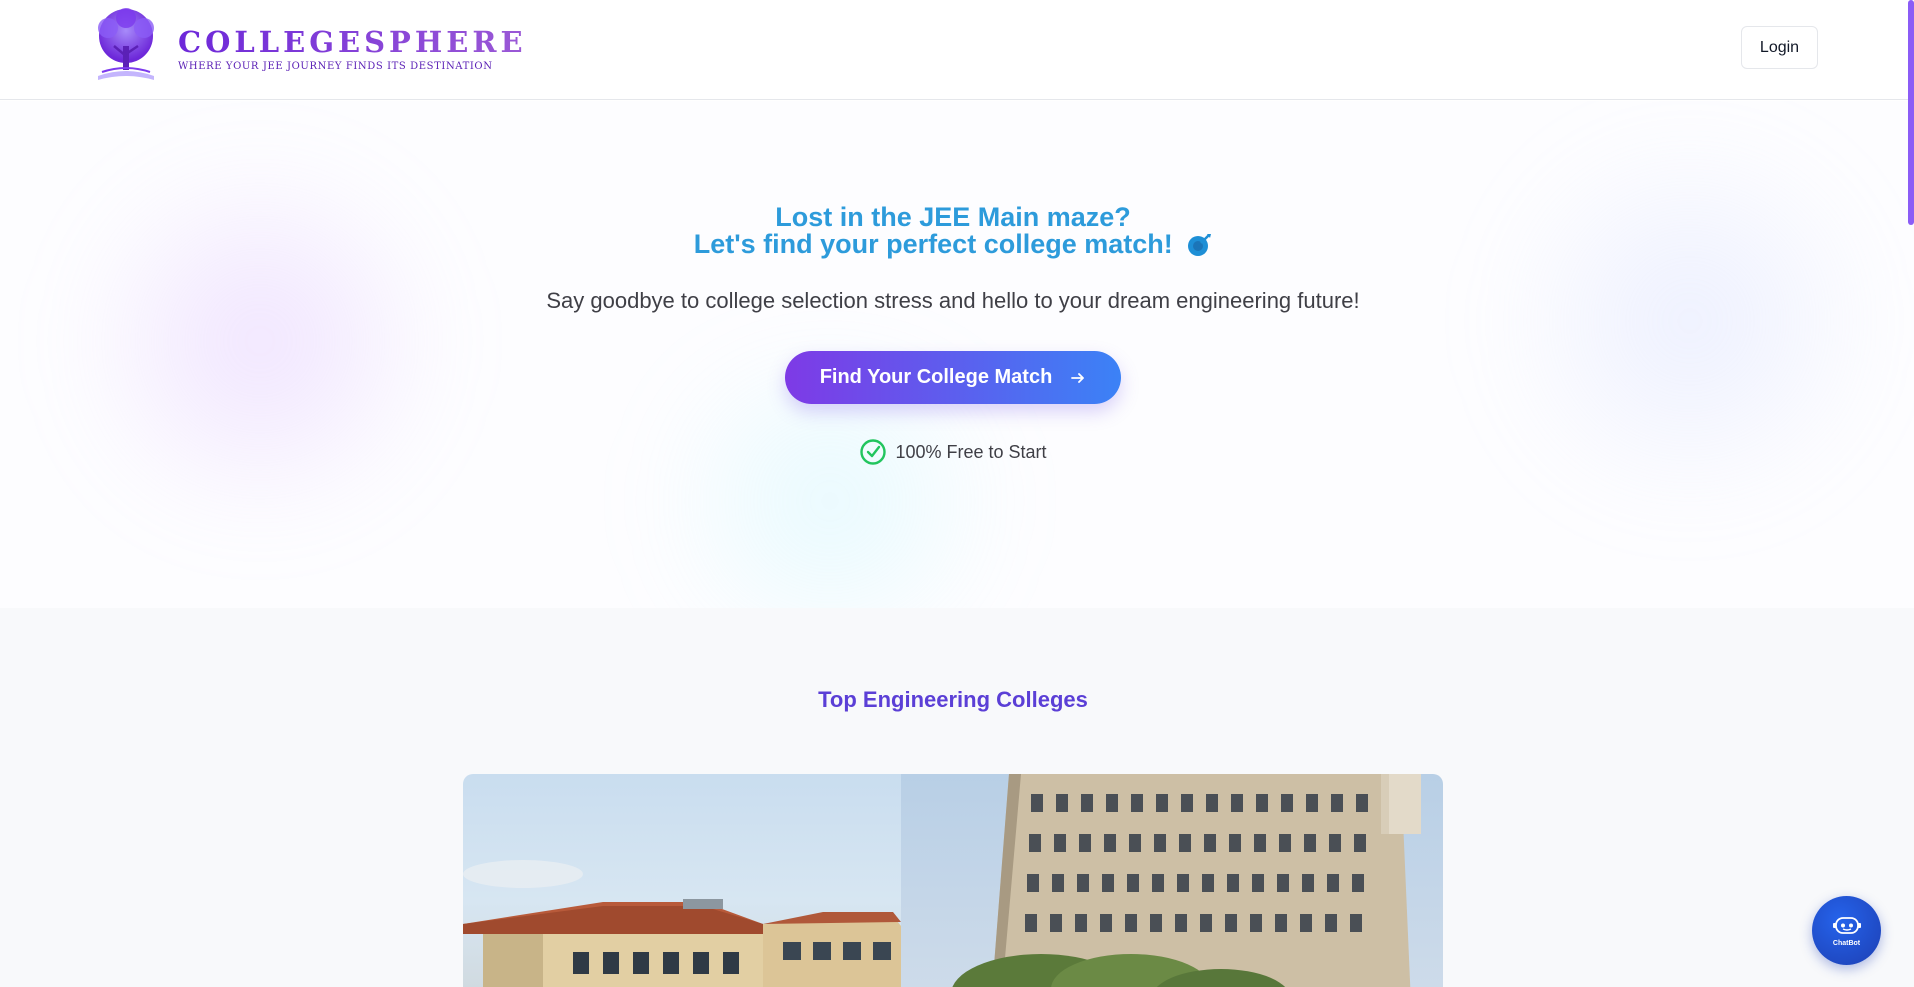  What do you see at coordinates (126, 44) in the screenshot?
I see `tree-logo-icon` at bounding box center [126, 44].